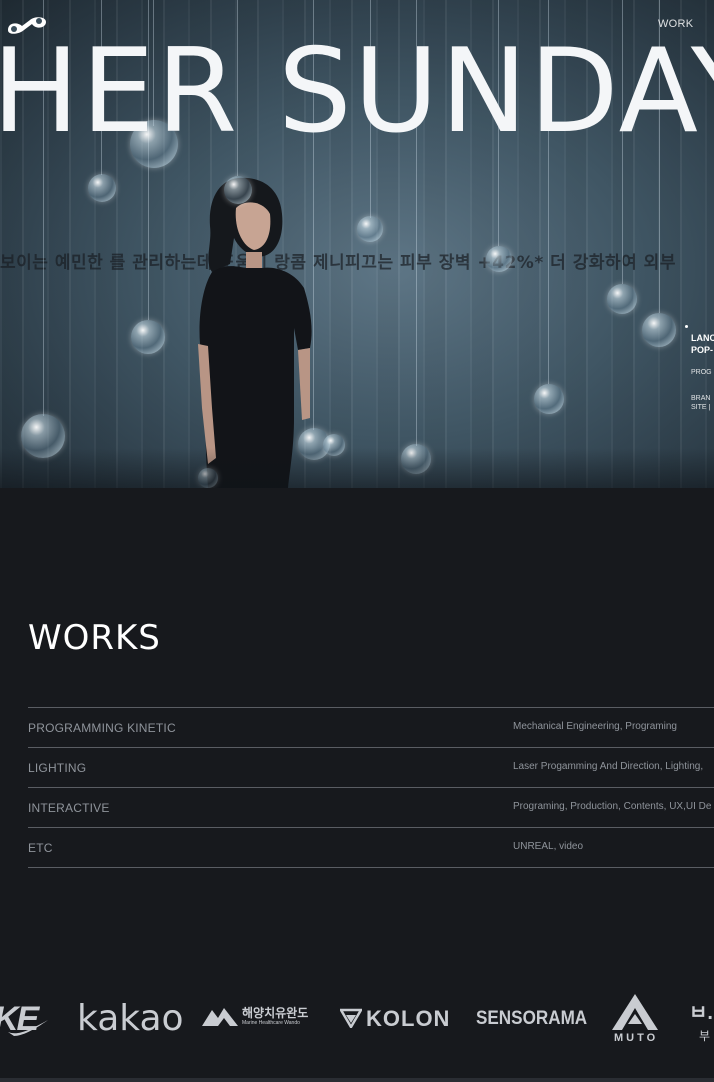  What do you see at coordinates (94, 638) in the screenshot?
I see `works-heading: WORKS` at bounding box center [94, 638].